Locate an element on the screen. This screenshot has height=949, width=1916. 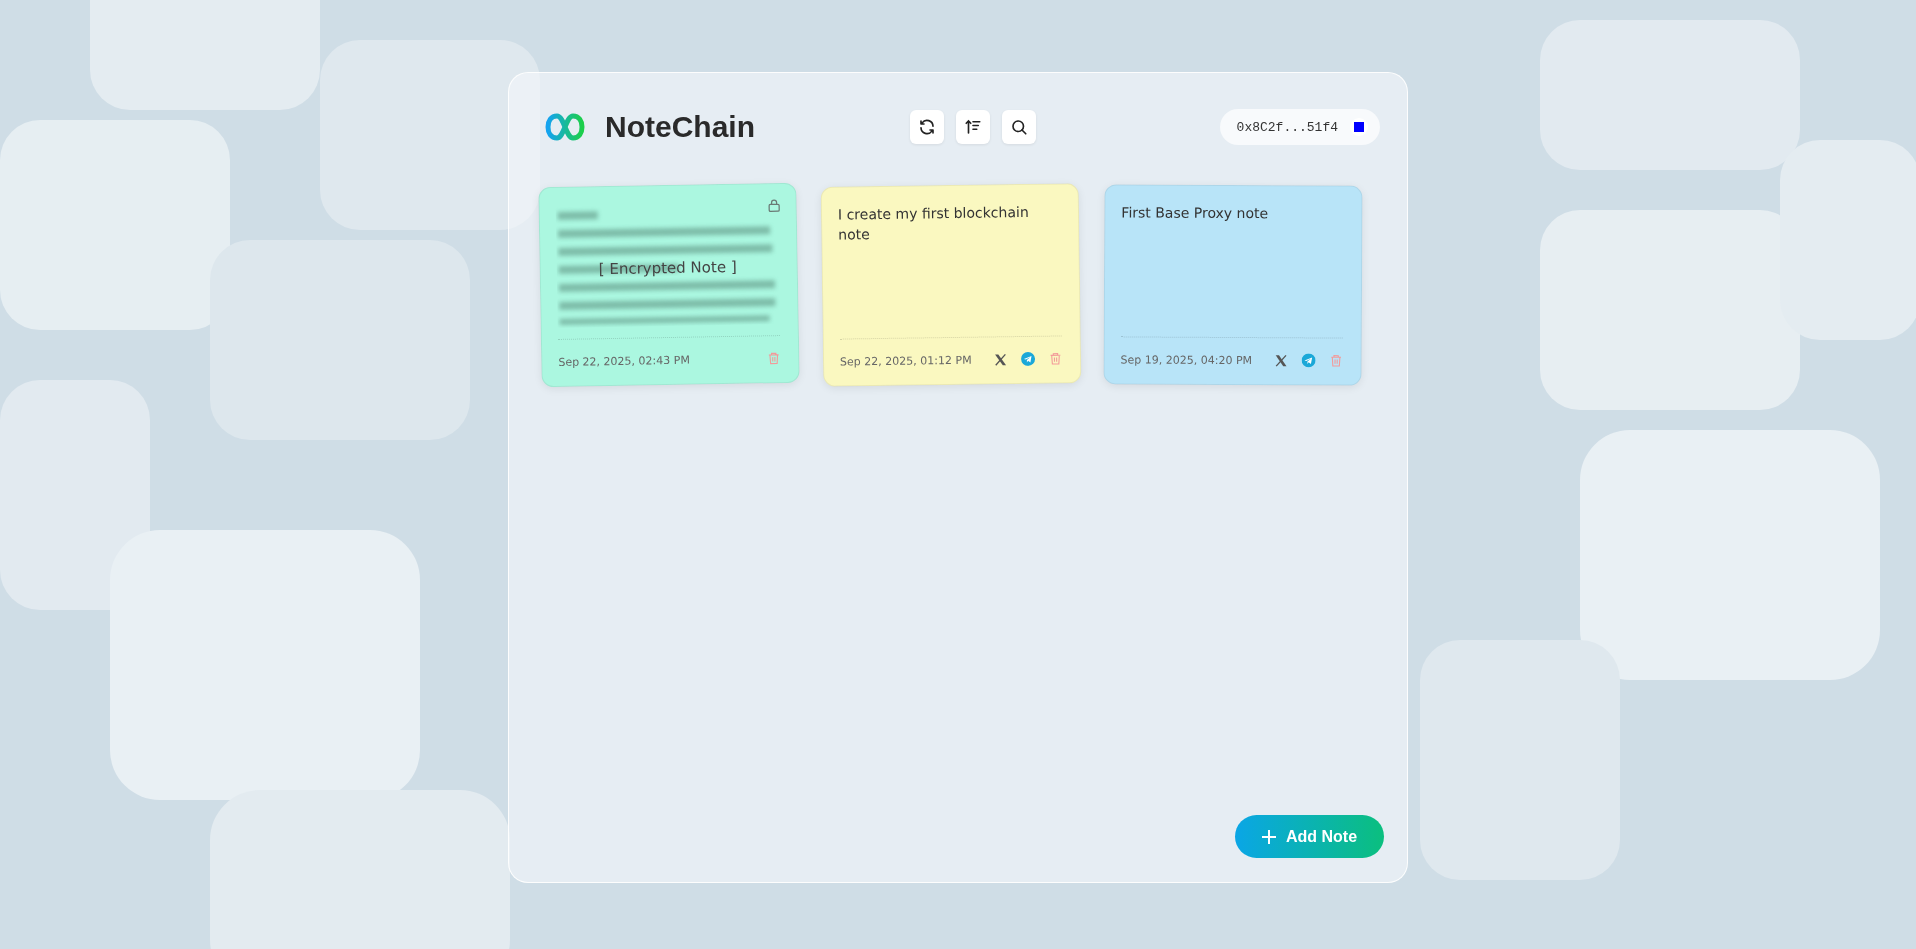
note-date: Sep 22, 2025, 02:43 PM is located at coordinates (624, 360).